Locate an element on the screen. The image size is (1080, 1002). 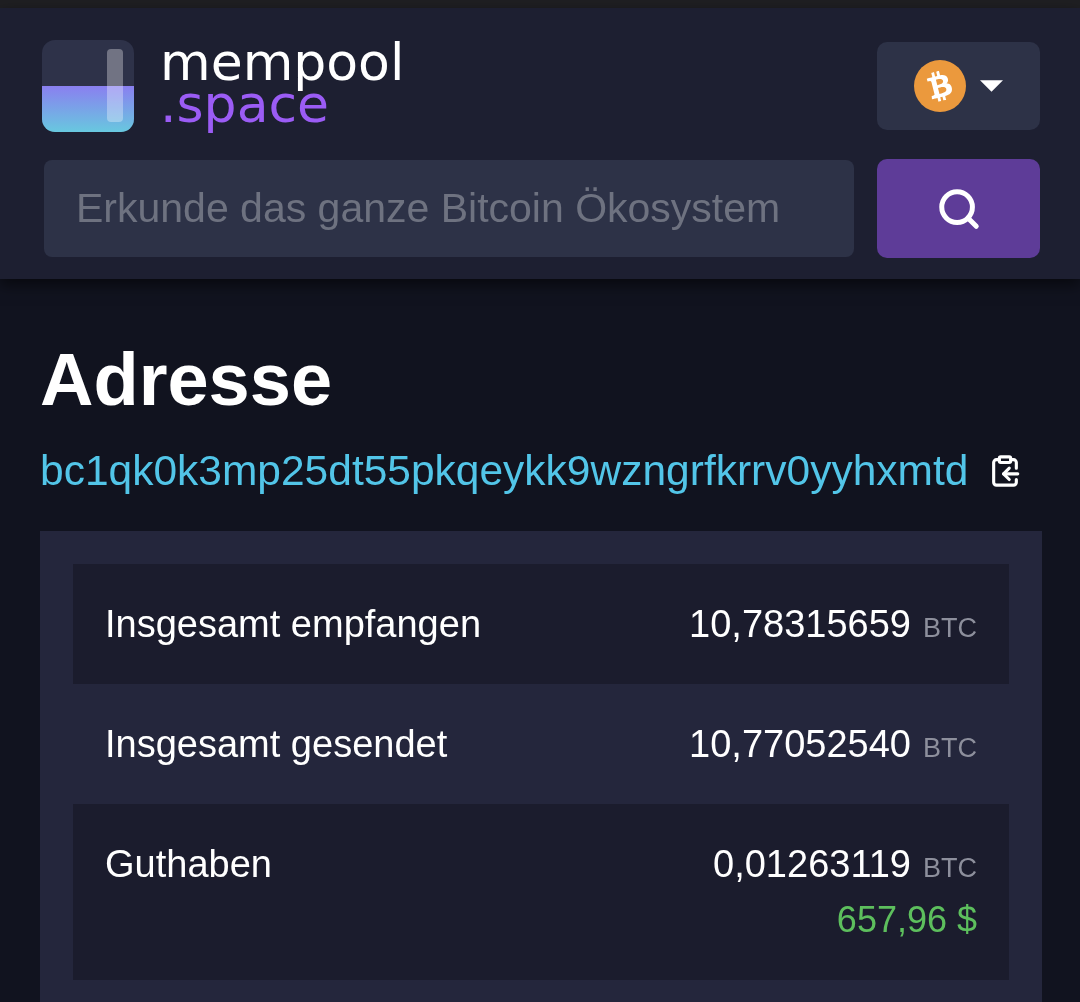
bitcoin-icon is located at coordinates (940, 86).